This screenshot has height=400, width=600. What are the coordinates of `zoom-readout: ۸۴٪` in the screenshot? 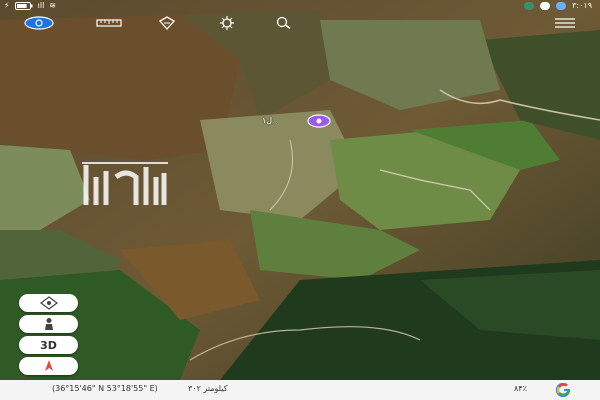 It's located at (520, 388).